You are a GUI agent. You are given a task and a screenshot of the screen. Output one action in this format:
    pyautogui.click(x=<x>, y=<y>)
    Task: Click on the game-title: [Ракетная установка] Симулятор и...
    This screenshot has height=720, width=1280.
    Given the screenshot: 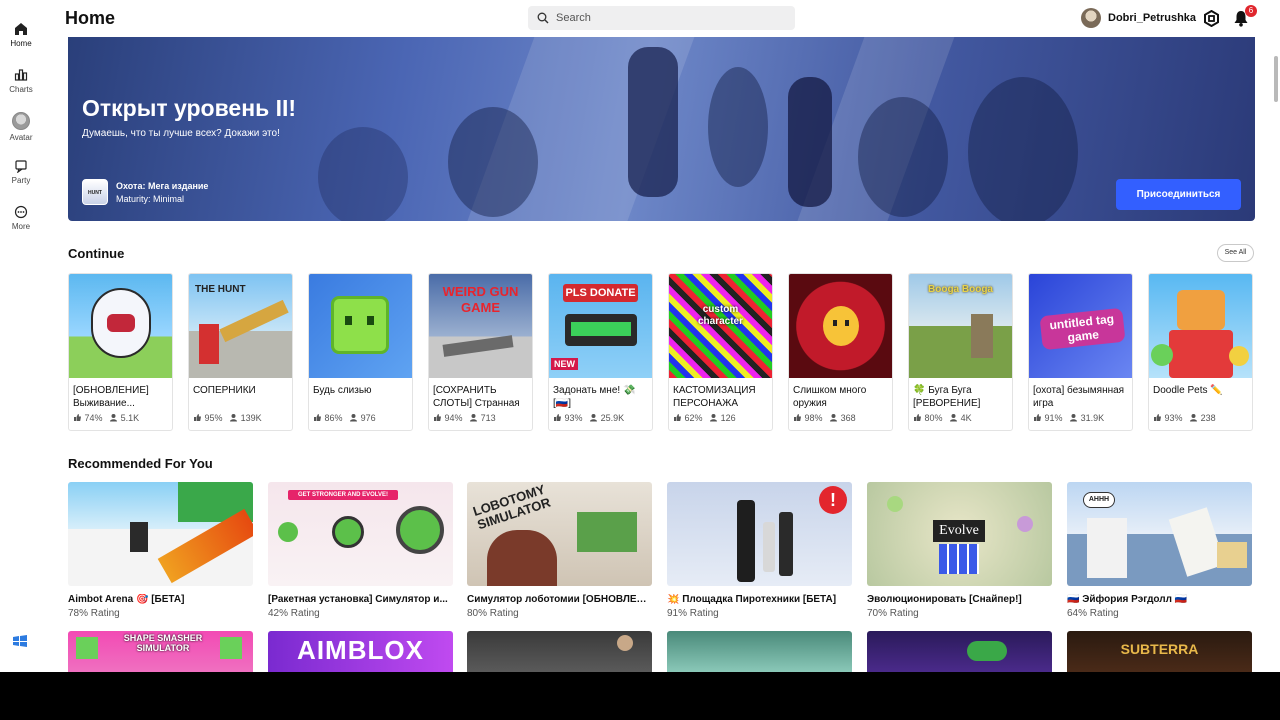 What is the action you would take?
    pyautogui.click(x=358, y=599)
    